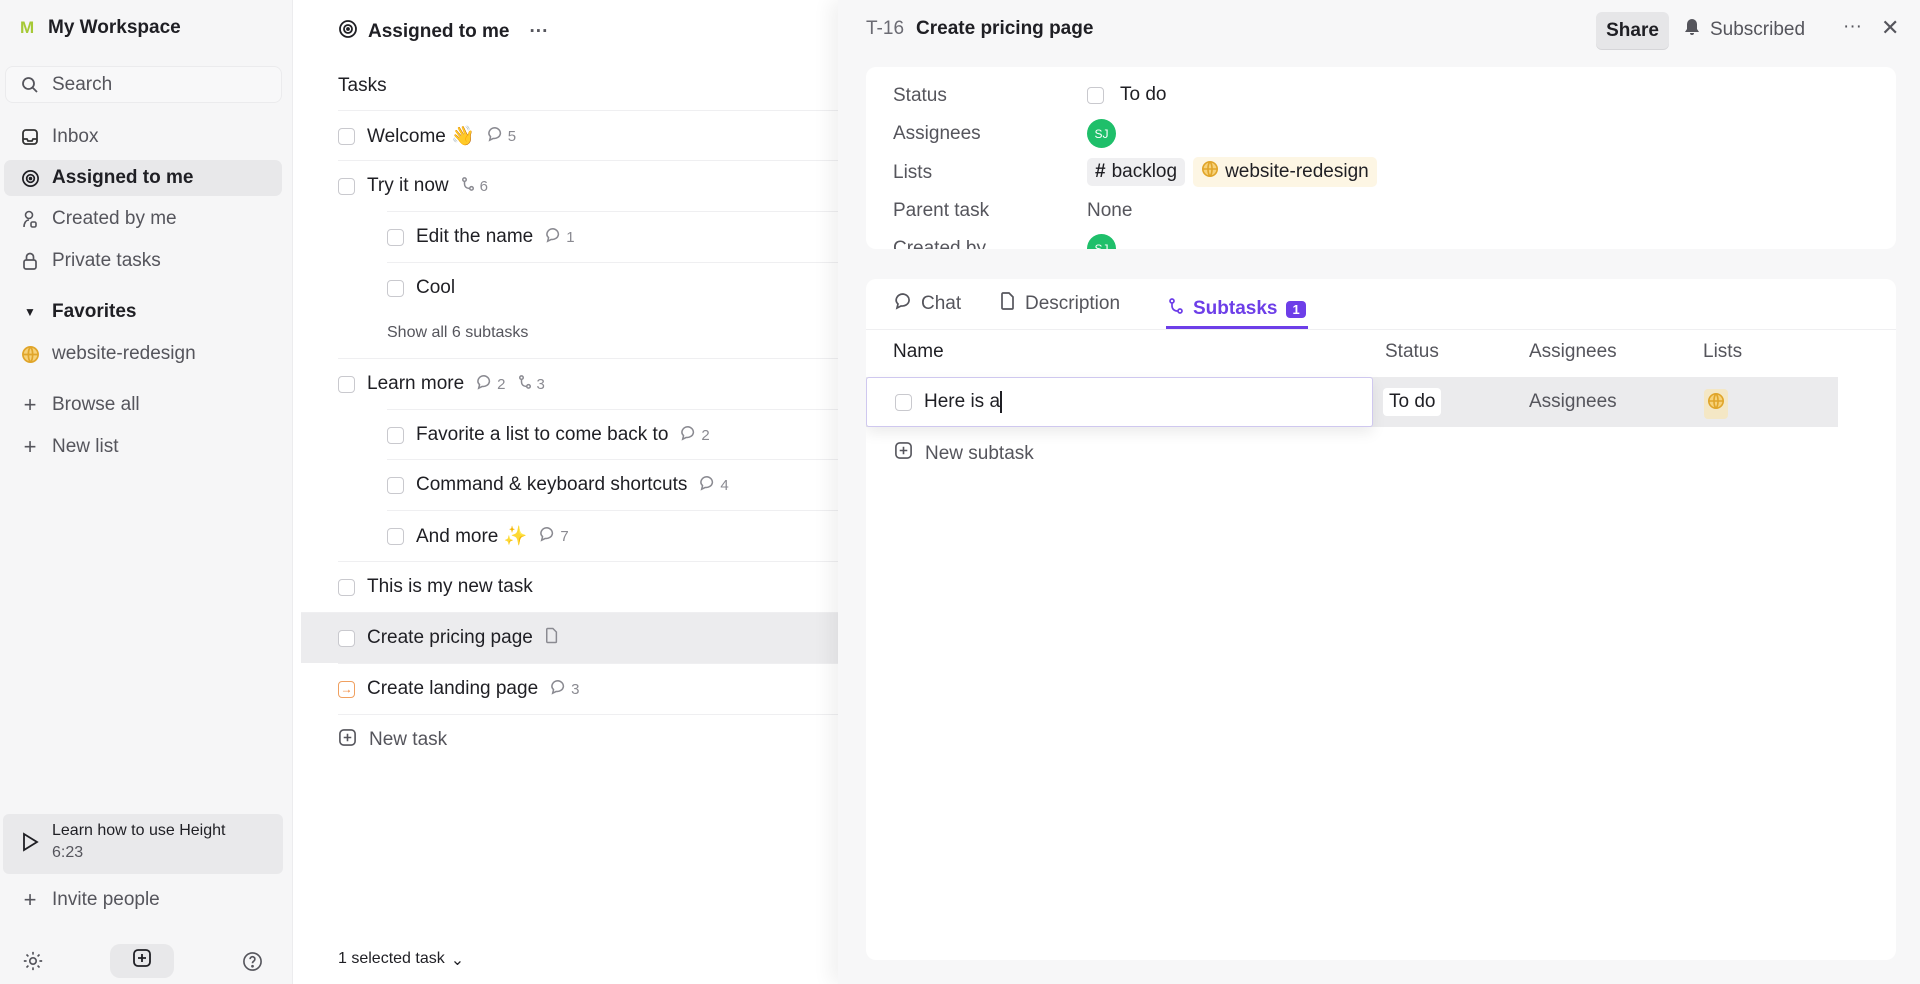 This screenshot has width=1920, height=984. I want to click on arrow-right-icon: →, so click(346, 689).